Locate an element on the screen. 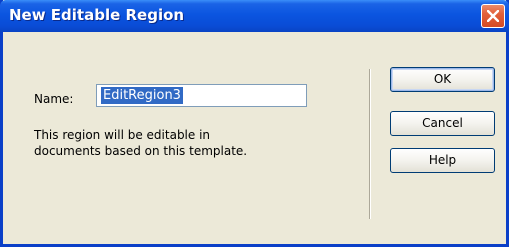 The width and height of the screenshot is (509, 247). cancel-button: Cancel is located at coordinates (442, 123).